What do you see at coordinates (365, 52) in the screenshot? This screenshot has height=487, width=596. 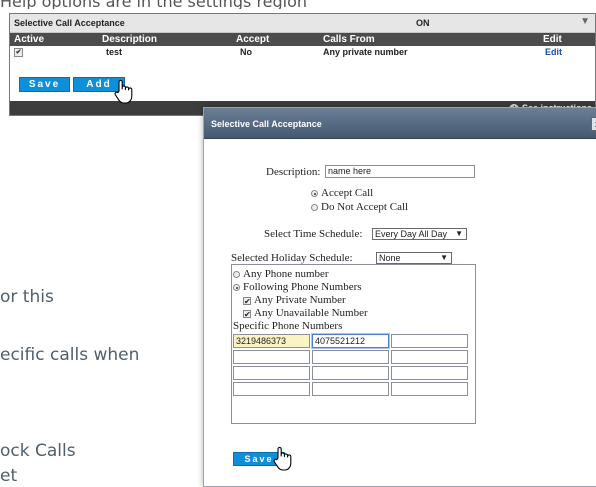 I see `row-calls-from: Any private number` at bounding box center [365, 52].